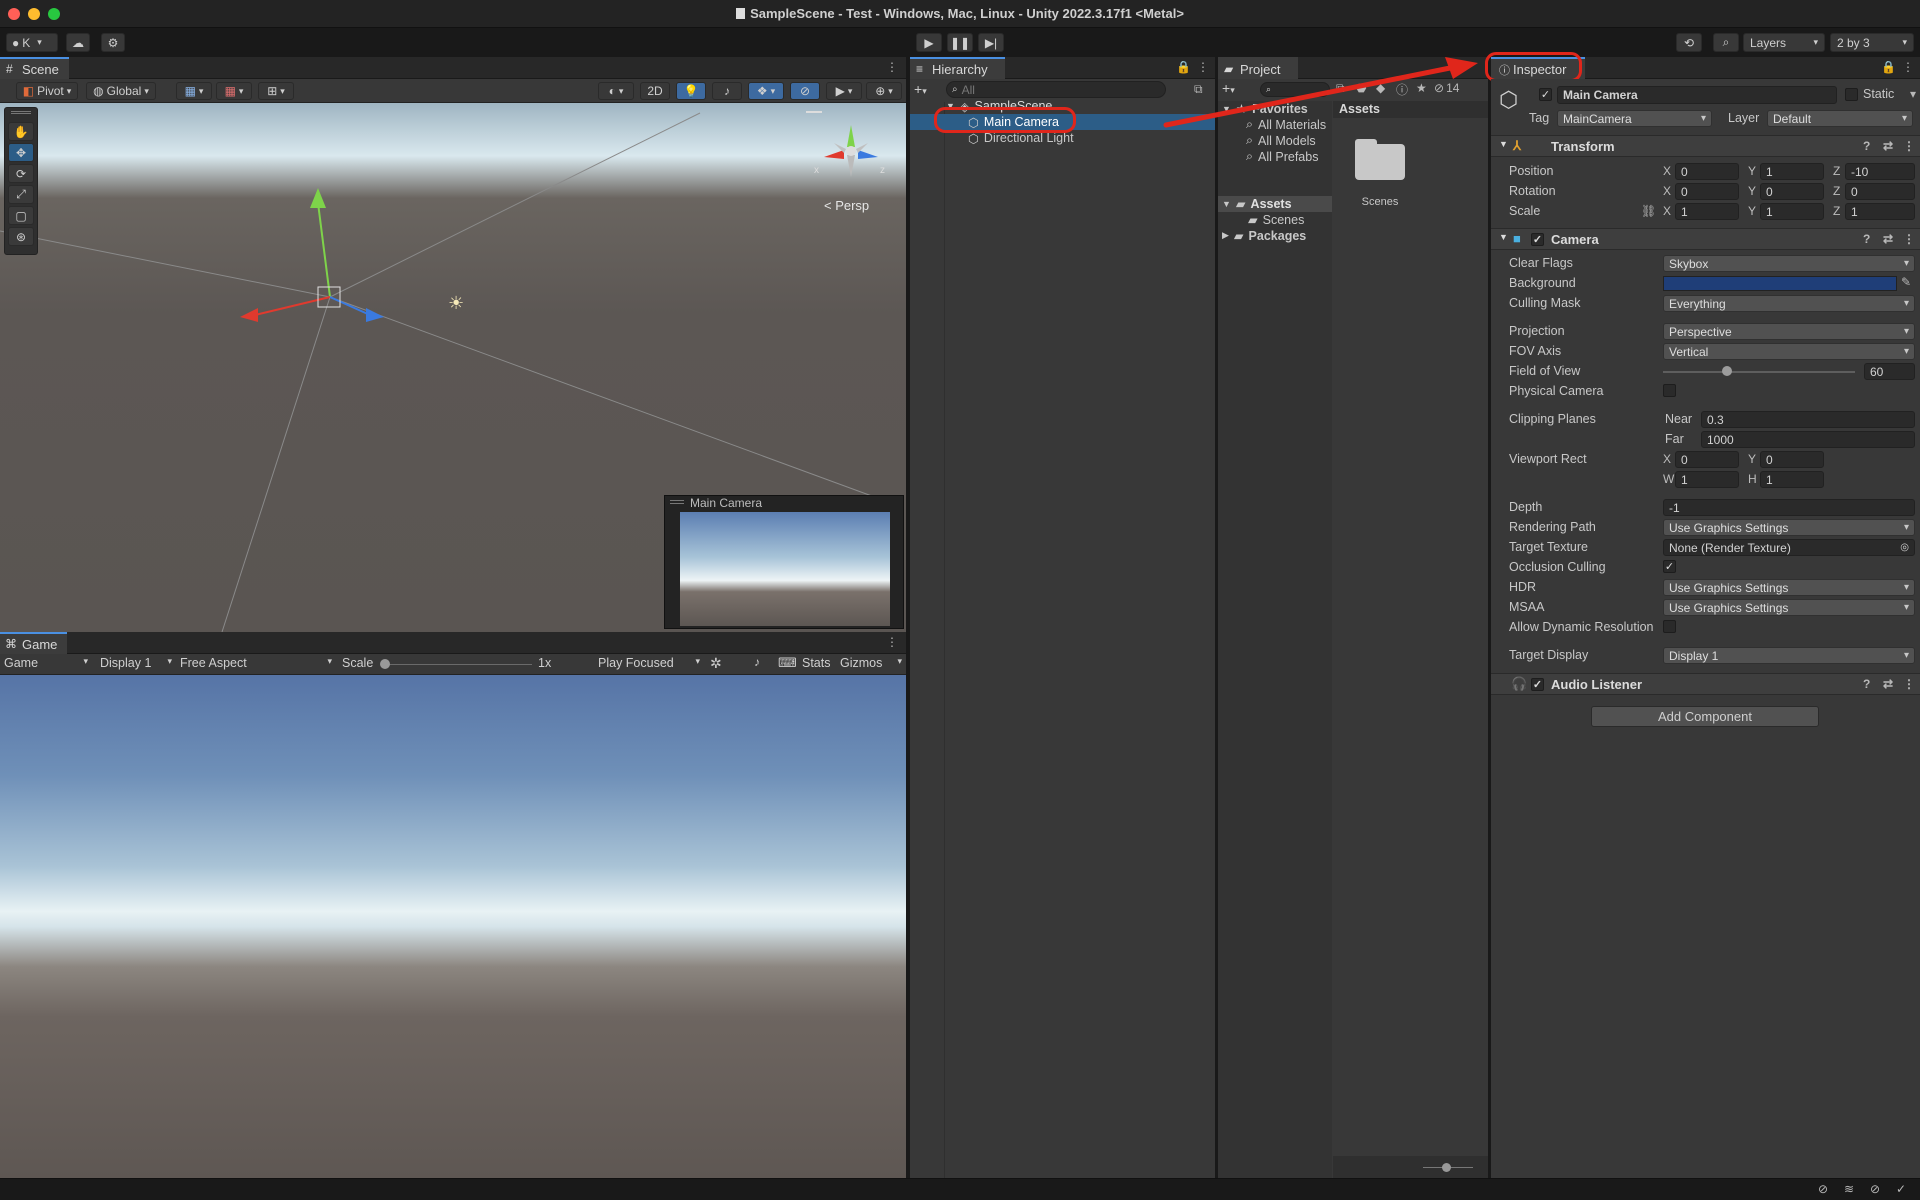 This screenshot has width=1920, height=1200. What do you see at coordinates (787, 663) in the screenshot?
I see `keyboard-icon: ⌨` at bounding box center [787, 663].